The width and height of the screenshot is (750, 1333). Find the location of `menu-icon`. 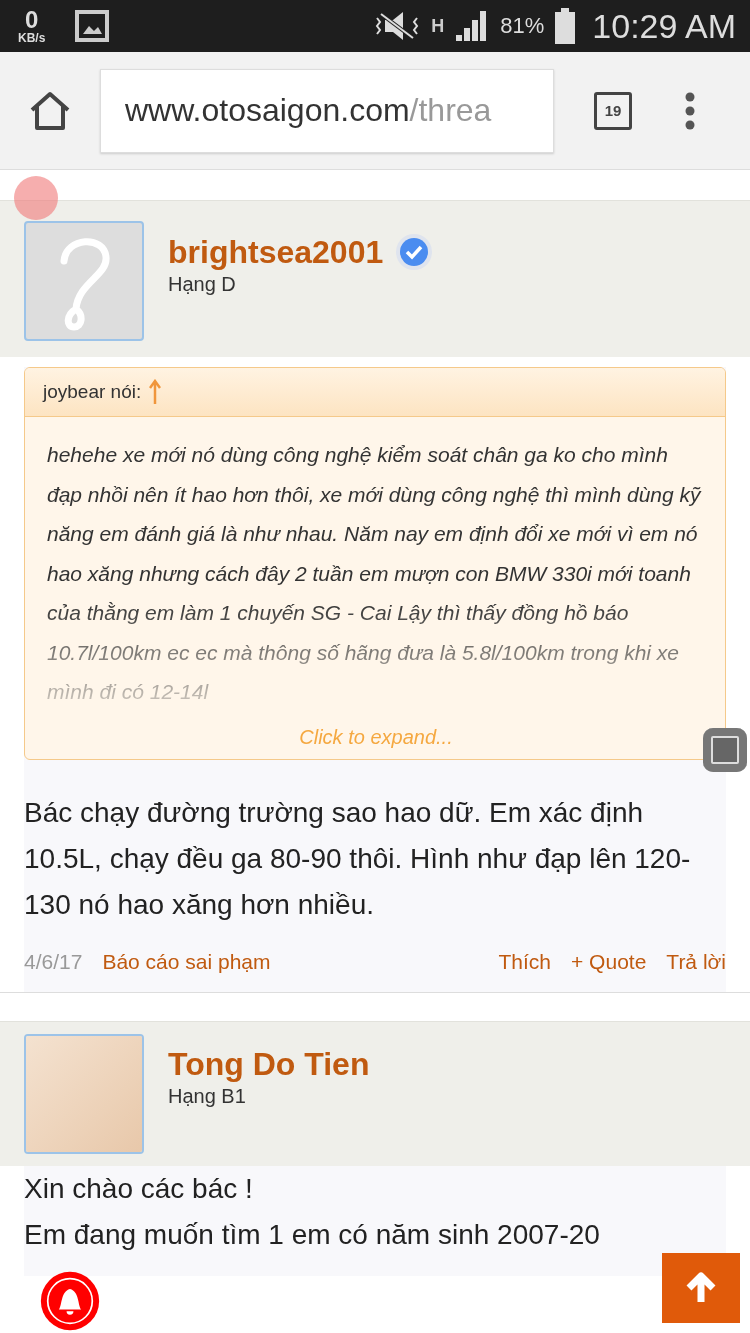

menu-icon is located at coordinates (690, 110).